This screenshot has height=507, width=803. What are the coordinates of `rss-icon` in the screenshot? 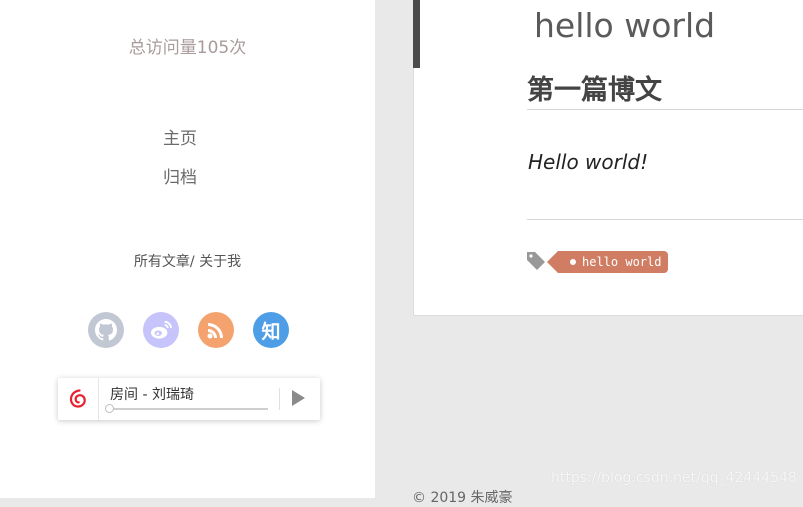 It's located at (216, 330).